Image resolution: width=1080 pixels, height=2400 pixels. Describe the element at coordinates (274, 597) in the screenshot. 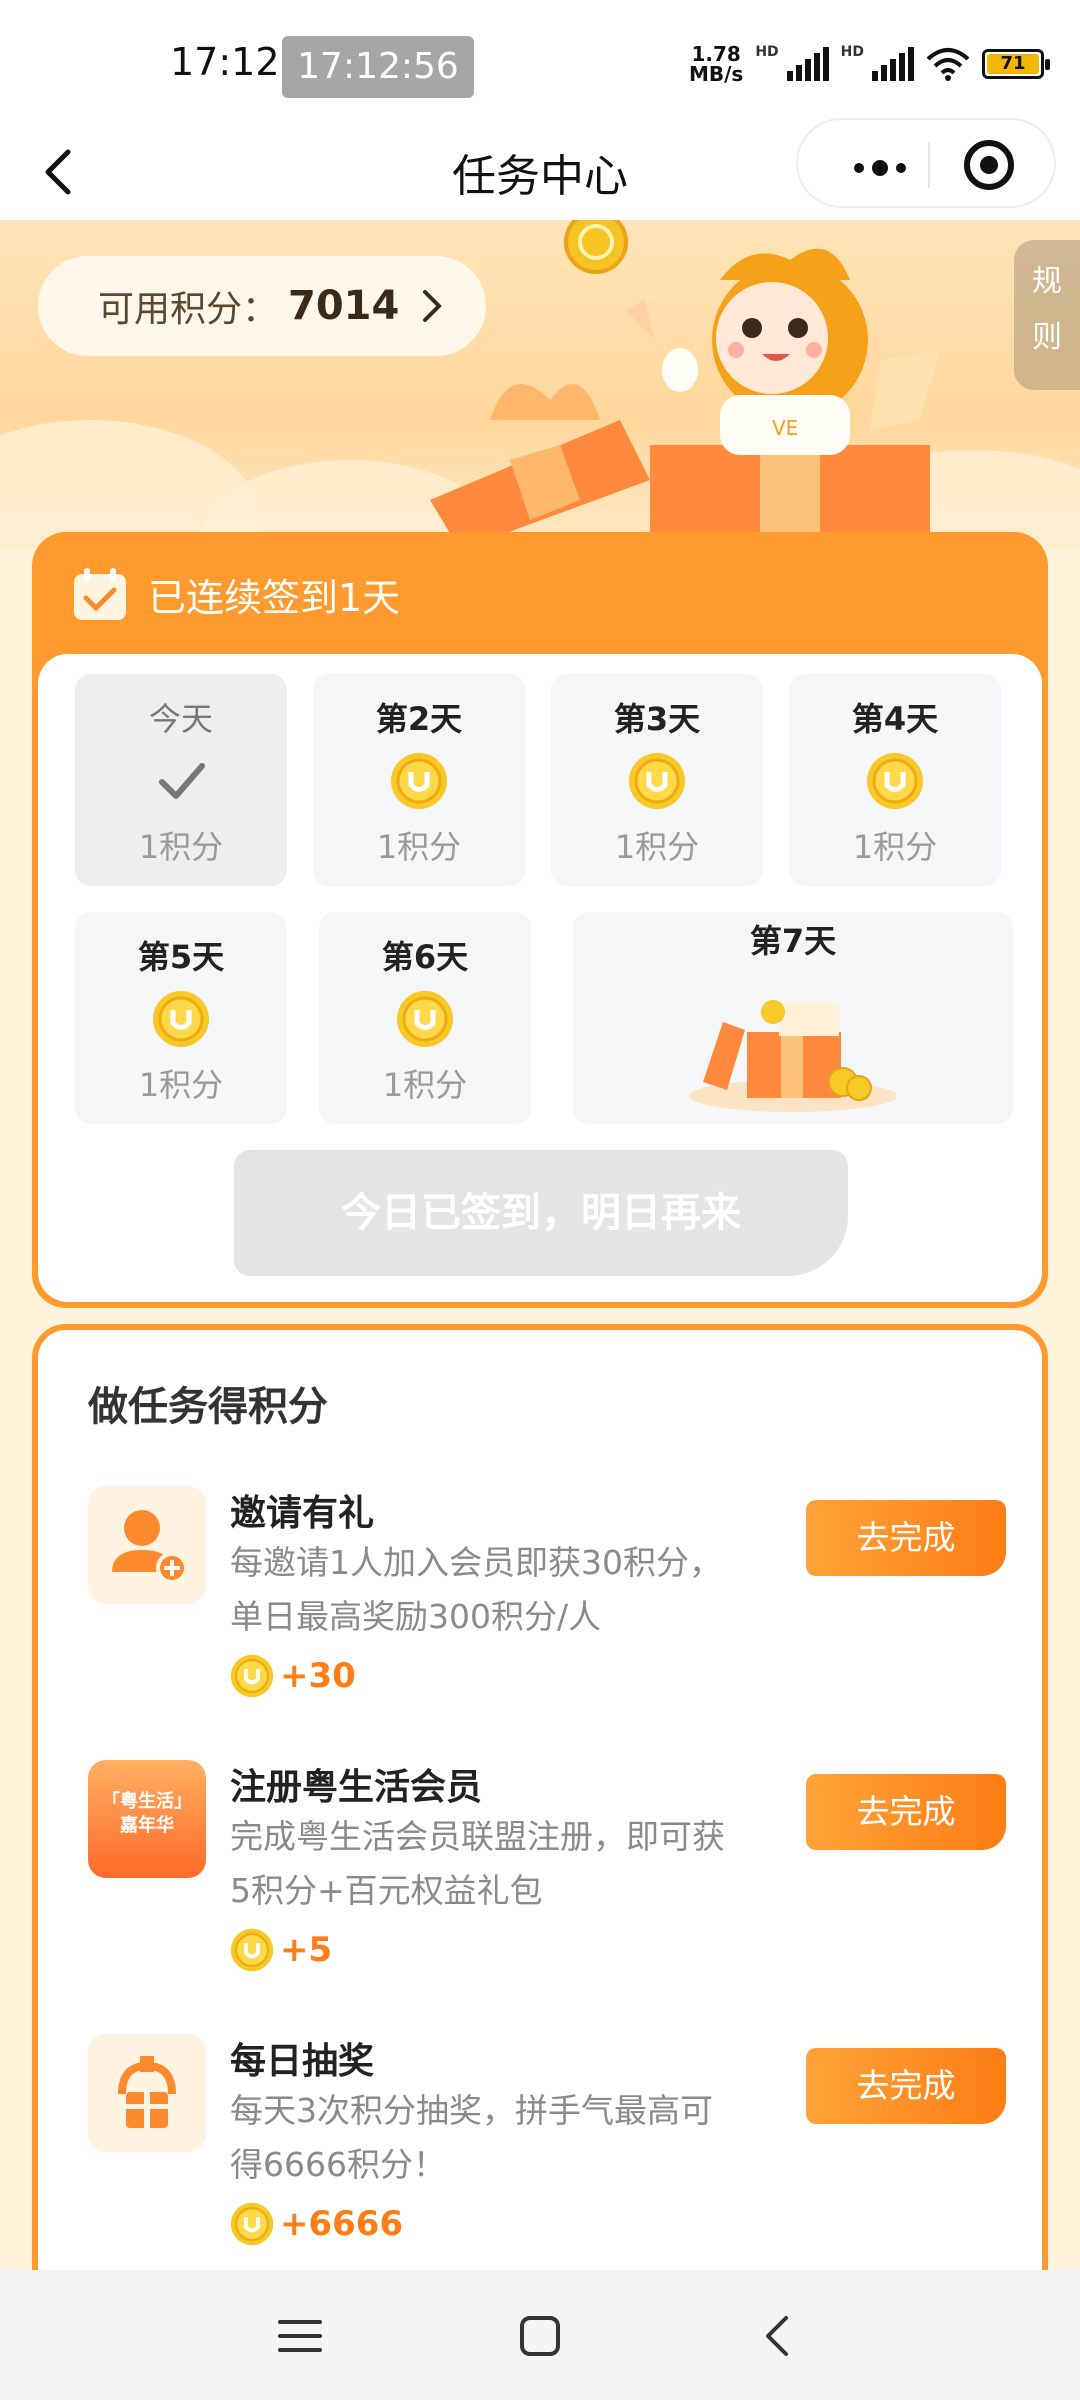

I see `checkin-streak-title: 已连续签到1天` at that location.